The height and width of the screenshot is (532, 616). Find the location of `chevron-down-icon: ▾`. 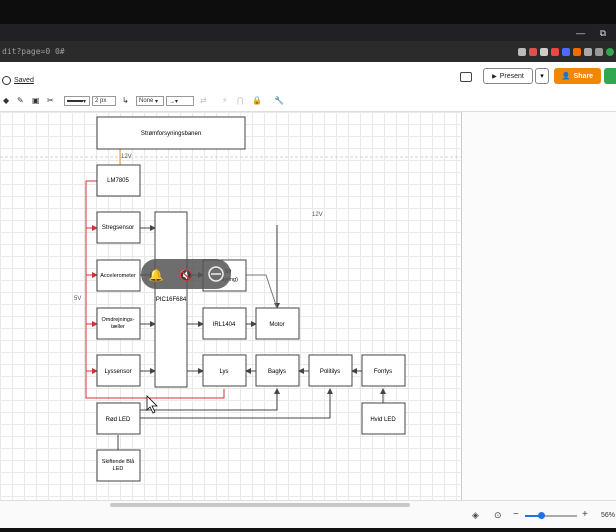

chevron-down-icon: ▾ is located at coordinates (542, 76).